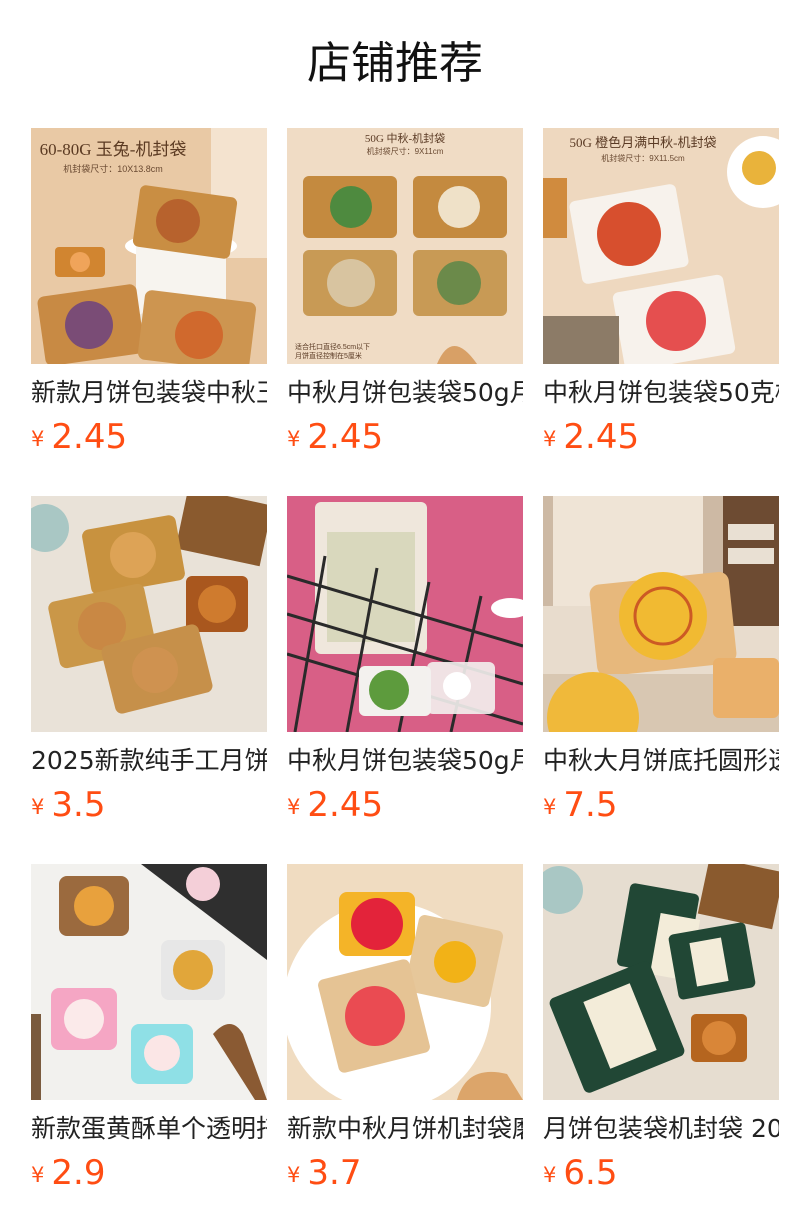 This screenshot has height=1232, width=790. I want to click on price-amount: 3.7, so click(334, 1173).